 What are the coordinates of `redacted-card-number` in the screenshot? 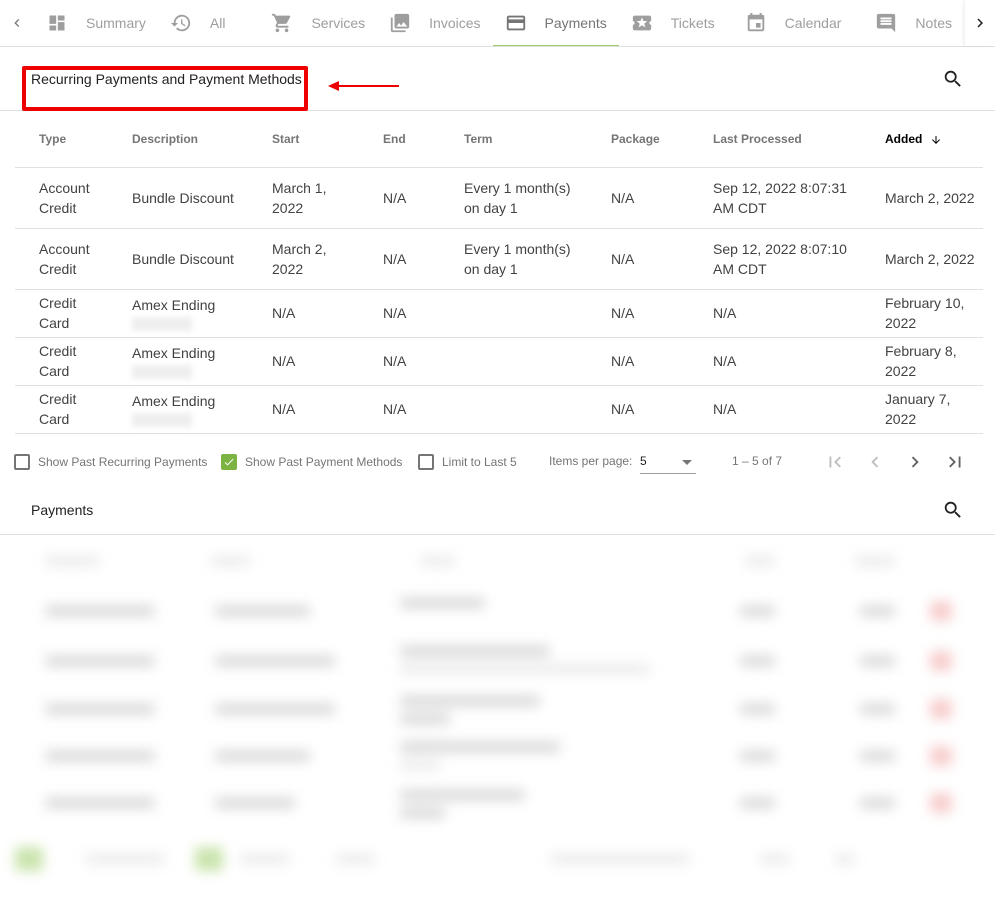 It's located at (162, 324).